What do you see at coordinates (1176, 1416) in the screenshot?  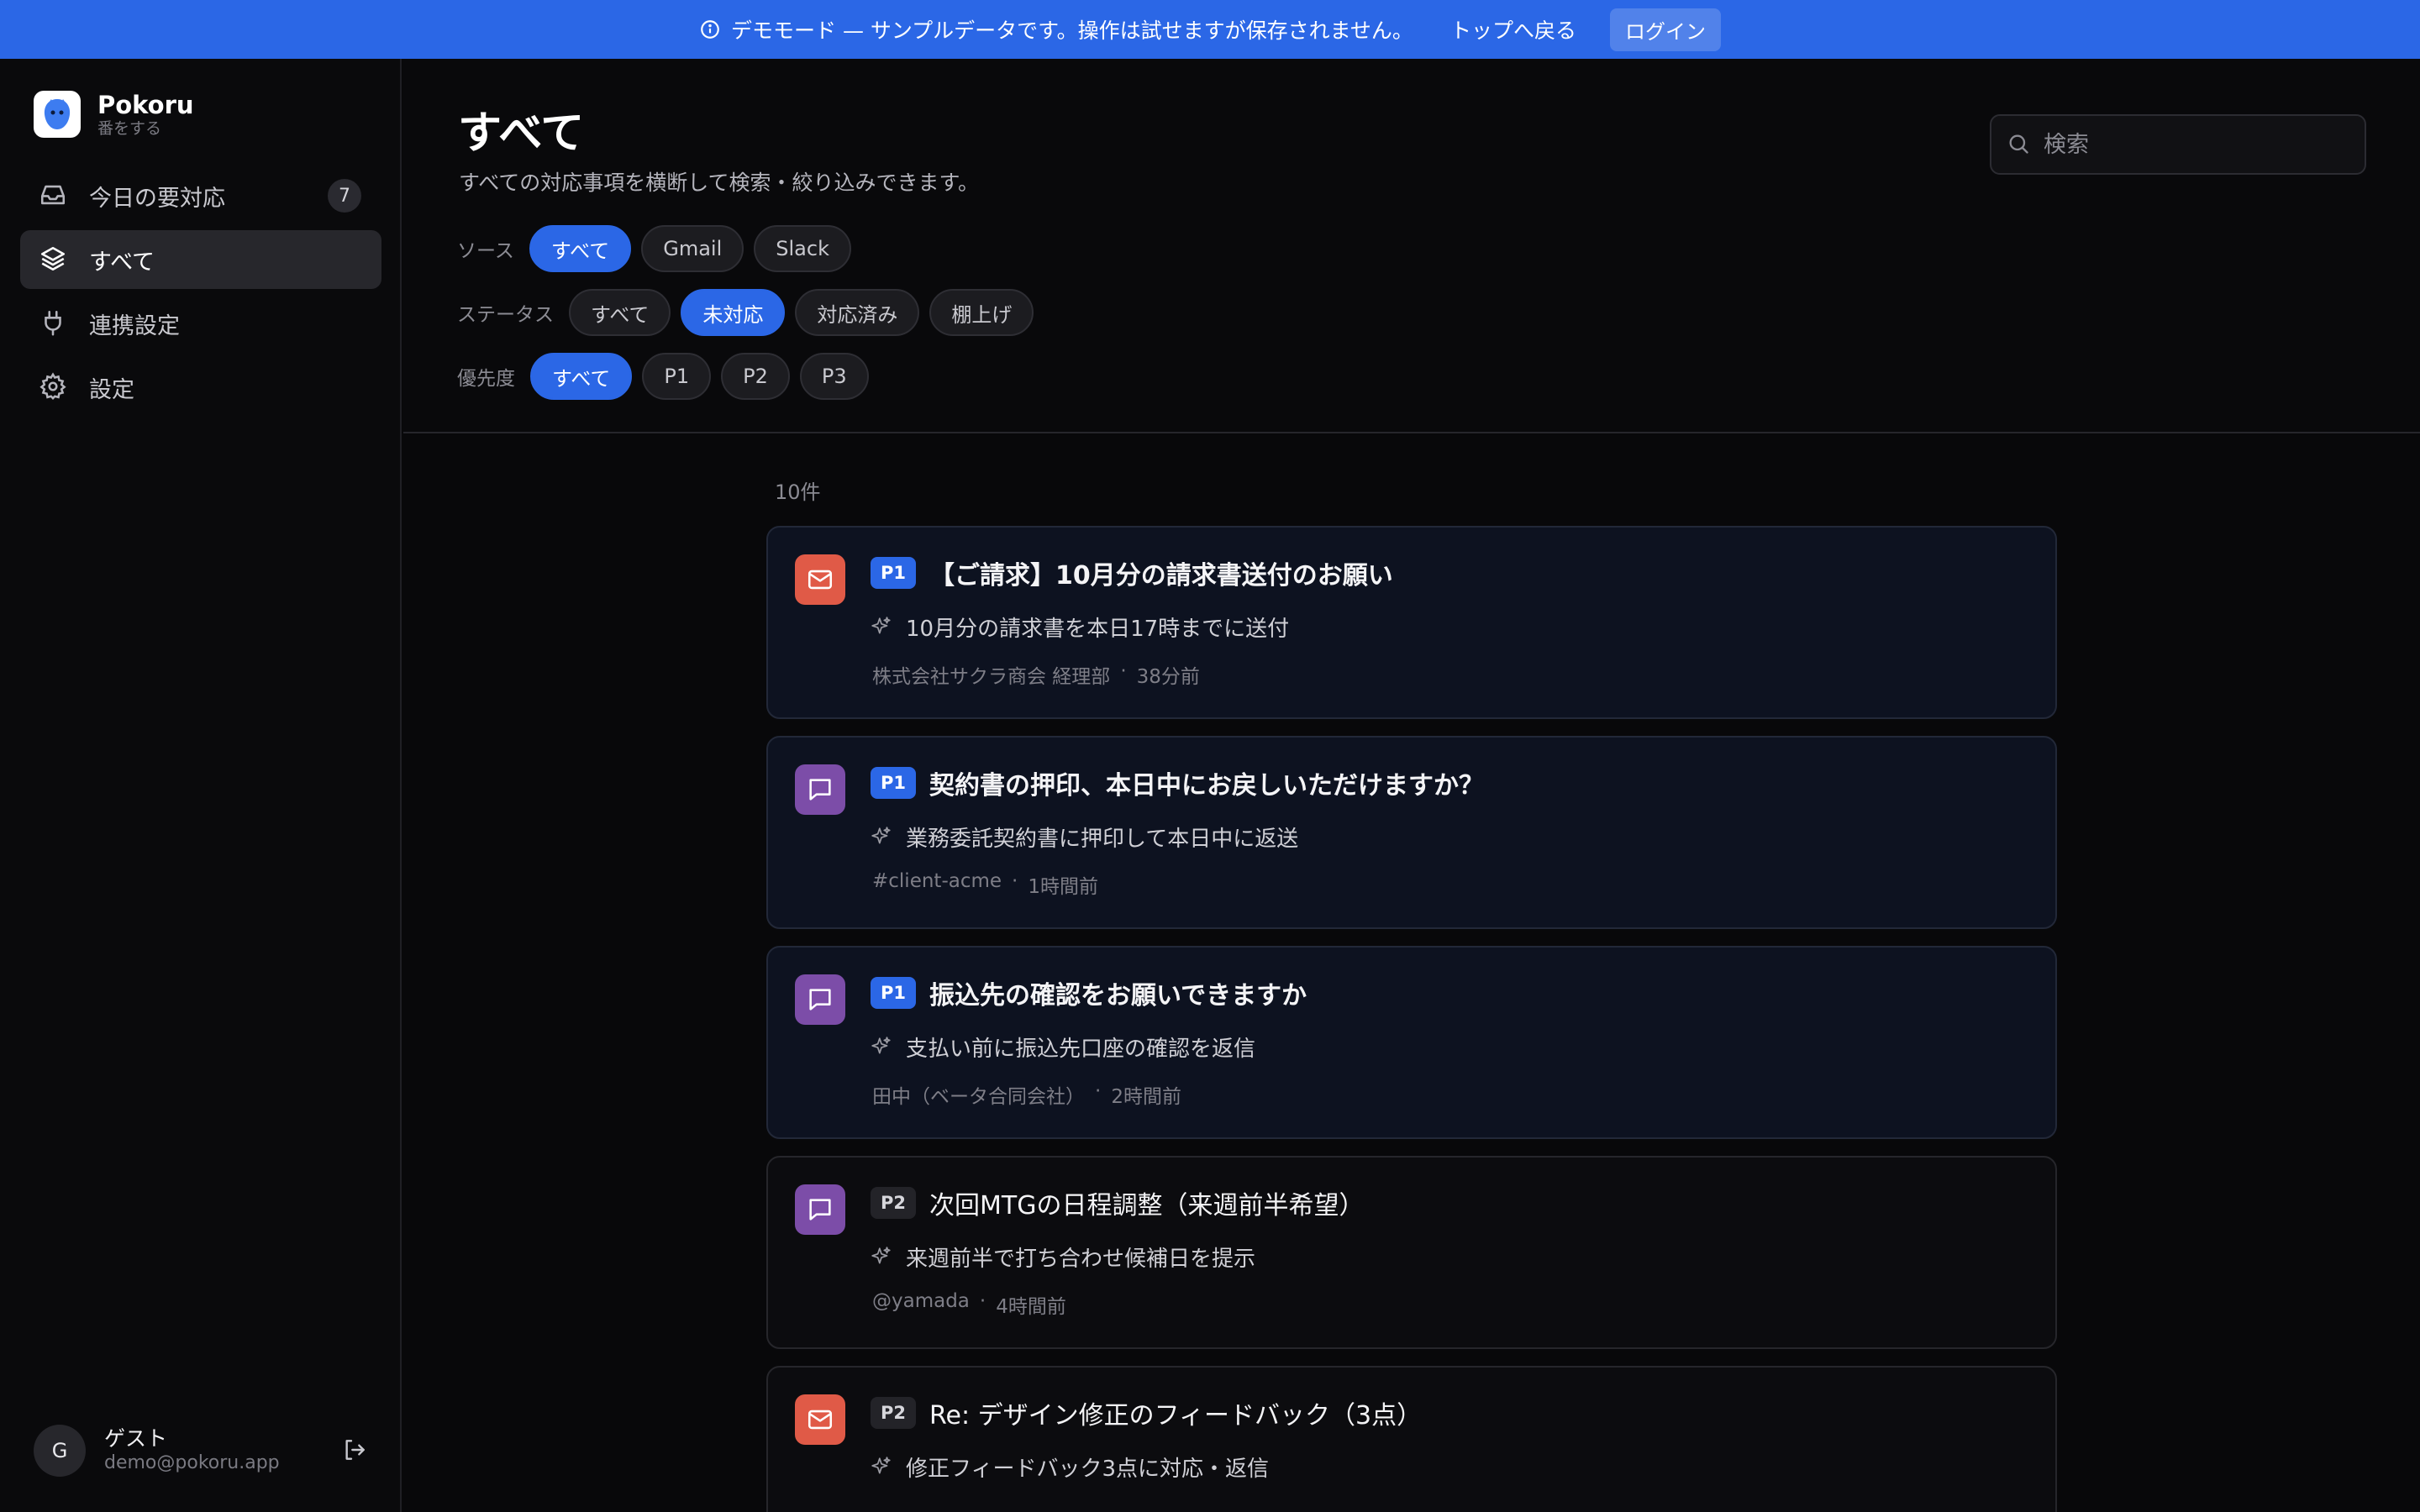 I see `item-title: Re: デザイン修正のフィードバック（3点）` at bounding box center [1176, 1416].